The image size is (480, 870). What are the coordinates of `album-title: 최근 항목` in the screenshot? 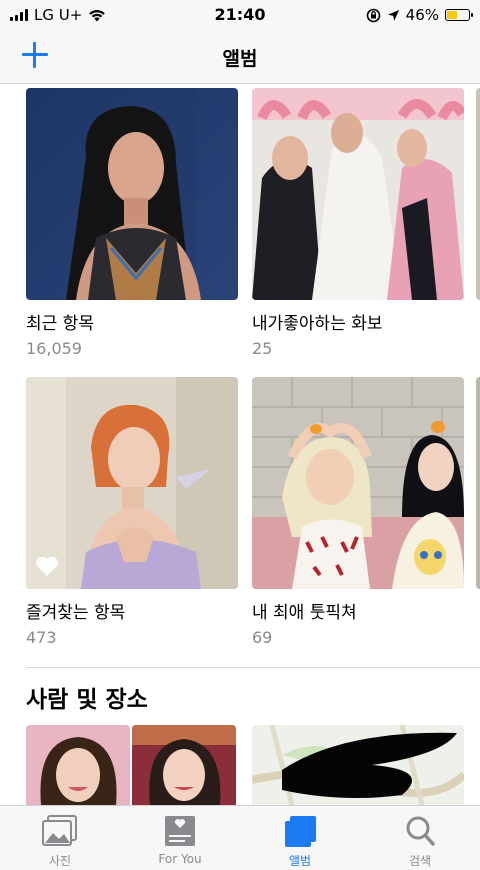 It's located at (60, 324).